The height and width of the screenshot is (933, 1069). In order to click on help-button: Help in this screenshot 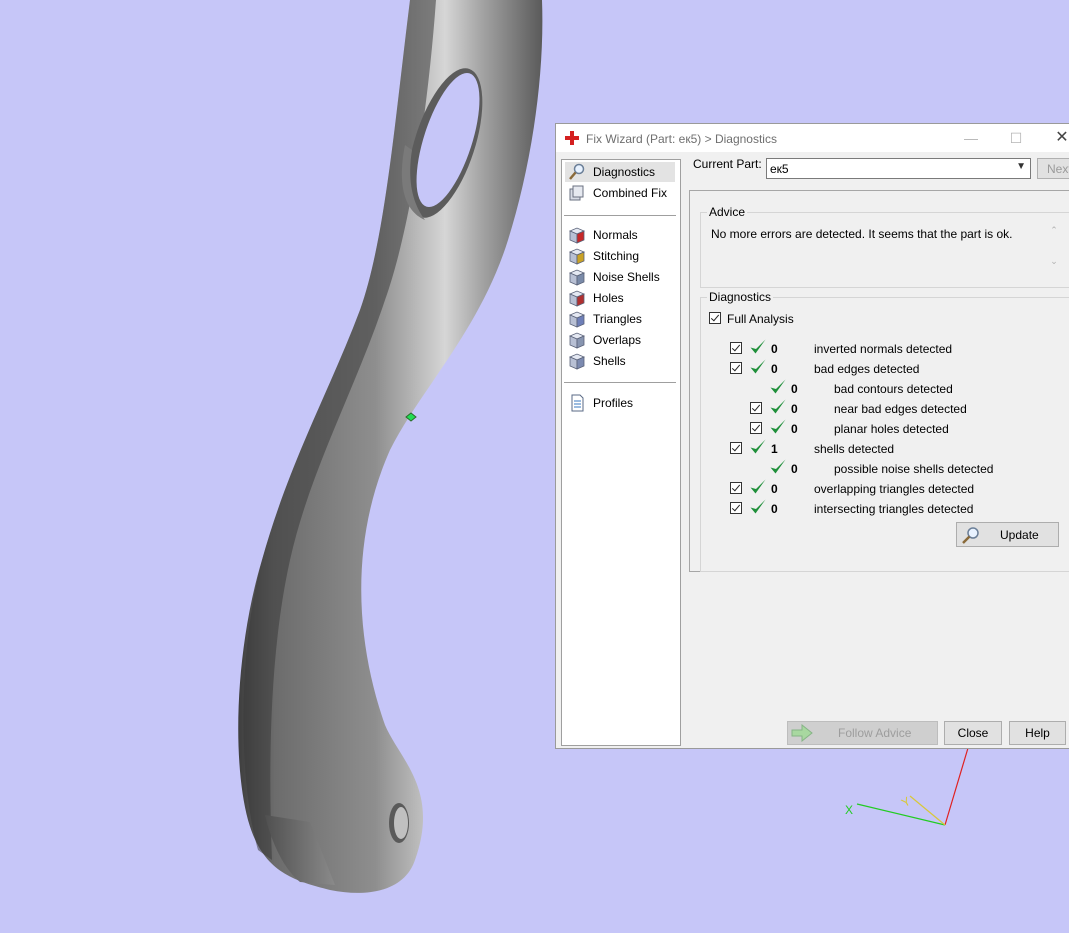, I will do `click(1037, 733)`.